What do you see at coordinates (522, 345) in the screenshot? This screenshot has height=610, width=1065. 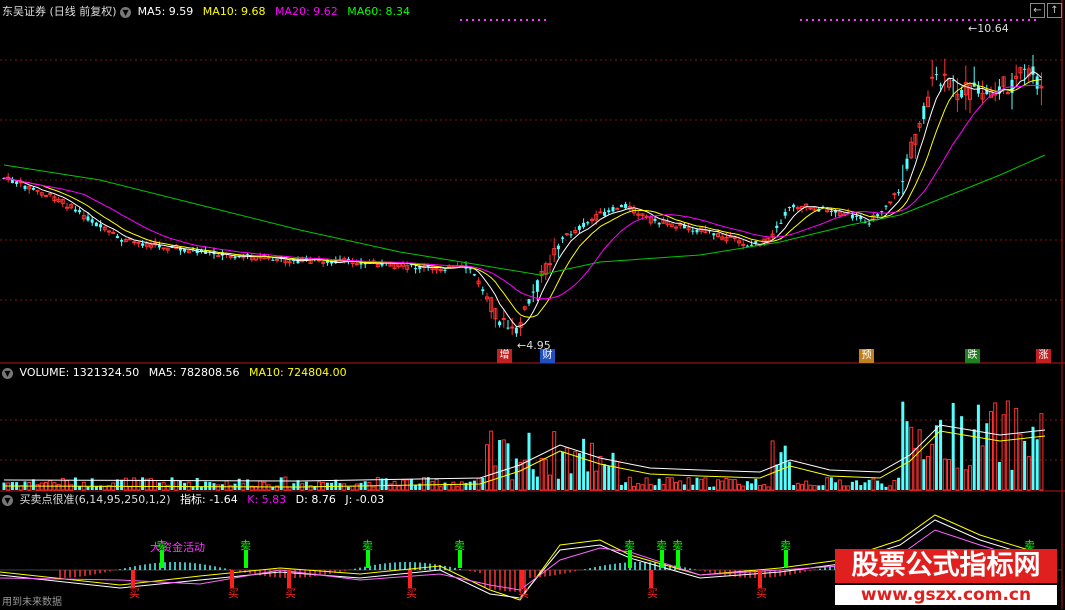 I see `left-arrow-icon: ←` at bounding box center [522, 345].